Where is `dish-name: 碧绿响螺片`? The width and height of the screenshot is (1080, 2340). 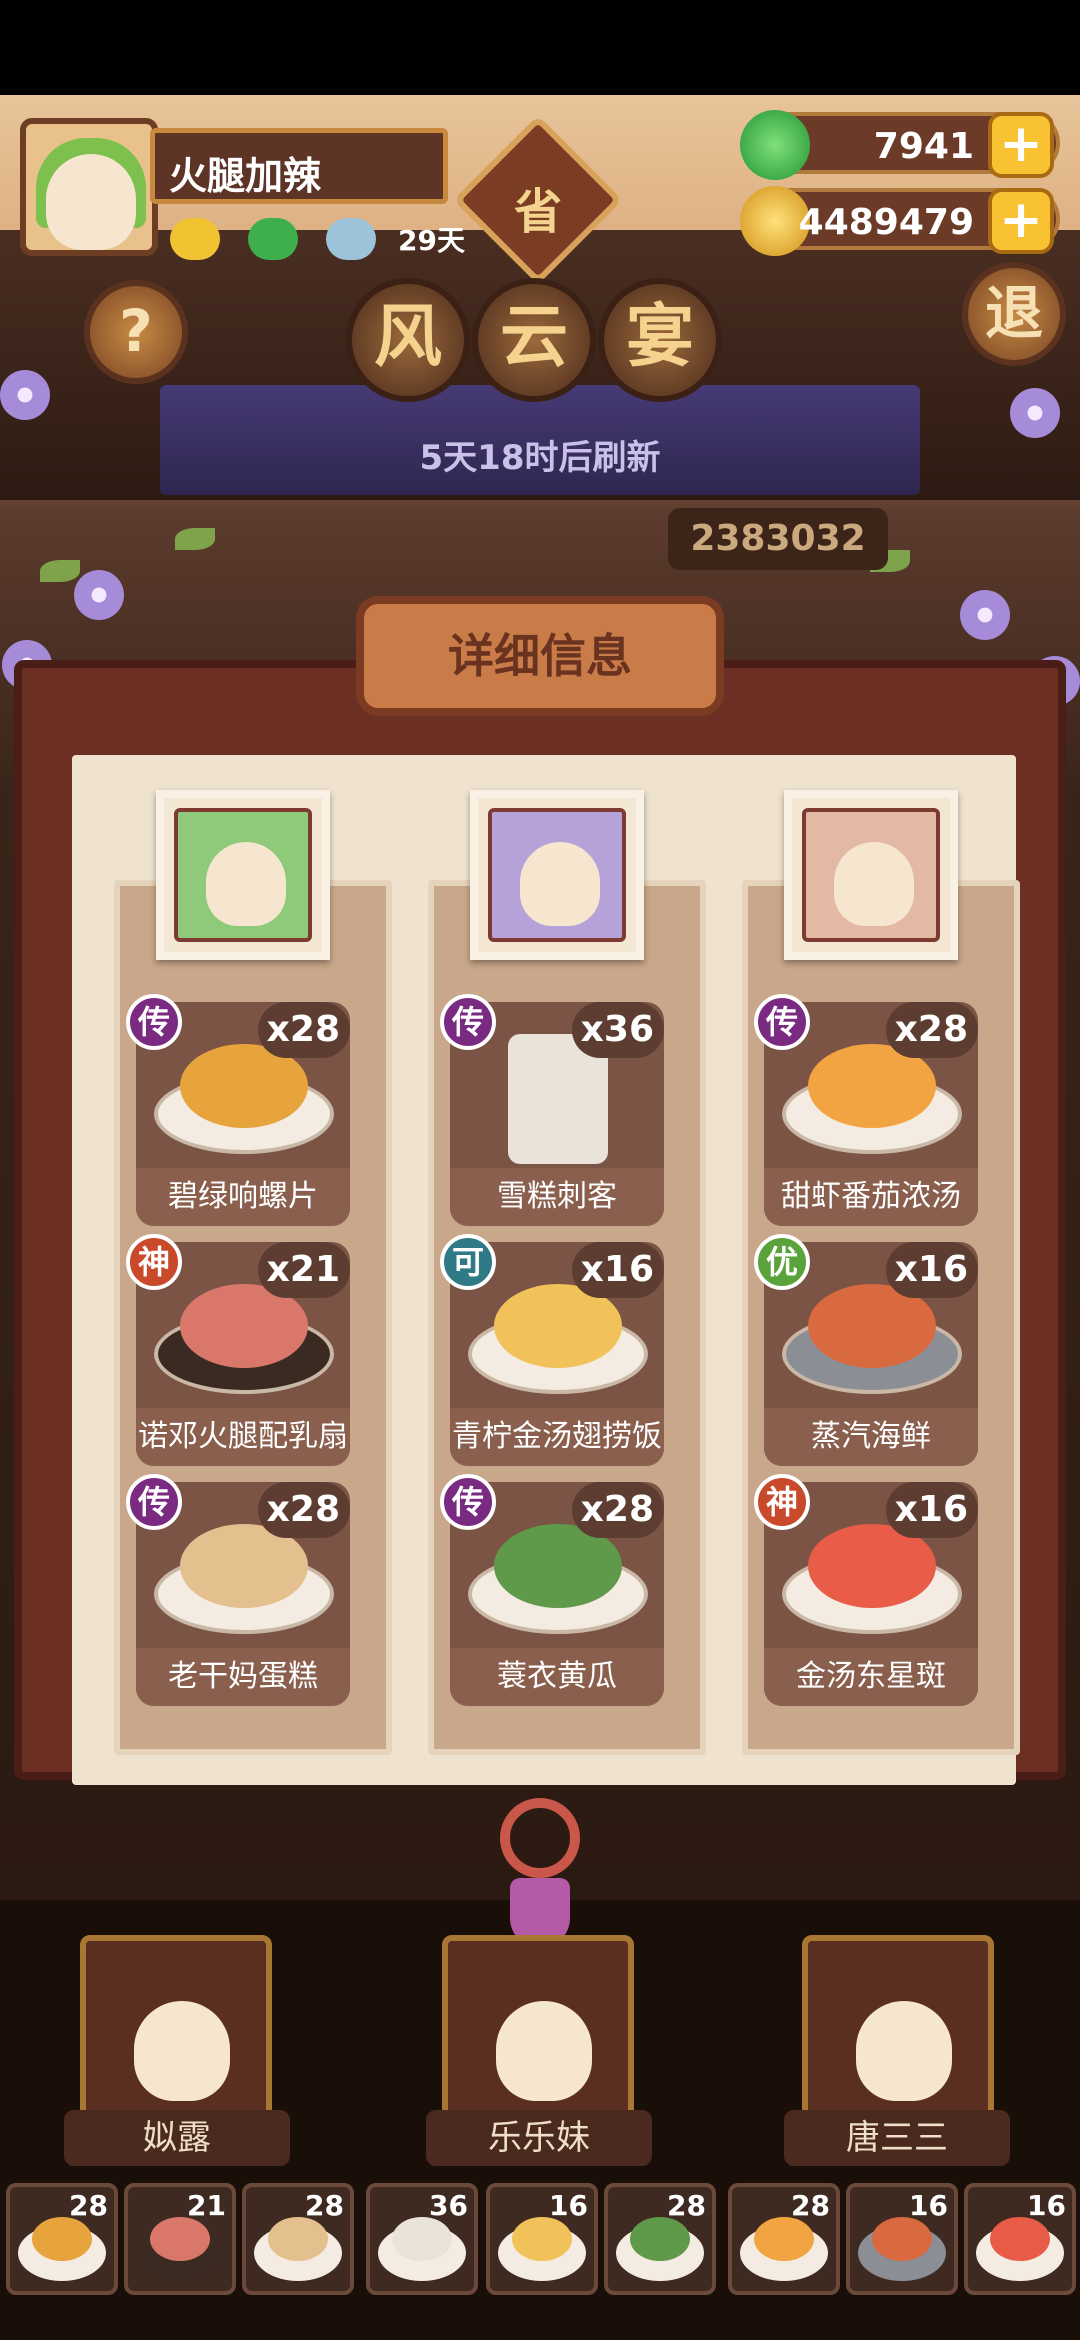
dish-name: 碧绿响螺片 is located at coordinates (243, 1197).